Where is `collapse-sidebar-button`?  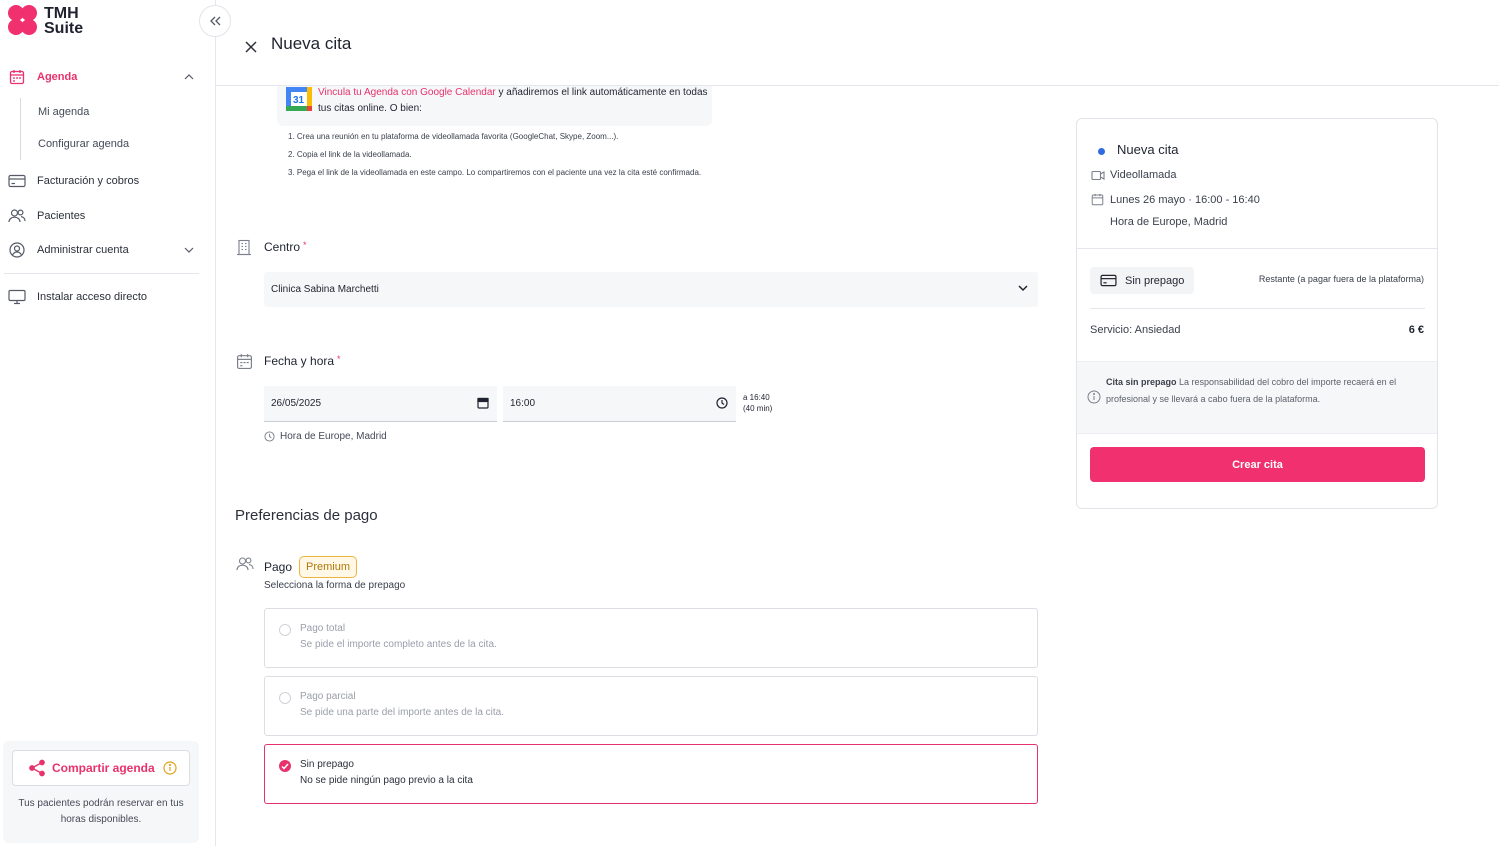
collapse-sidebar-button is located at coordinates (215, 21).